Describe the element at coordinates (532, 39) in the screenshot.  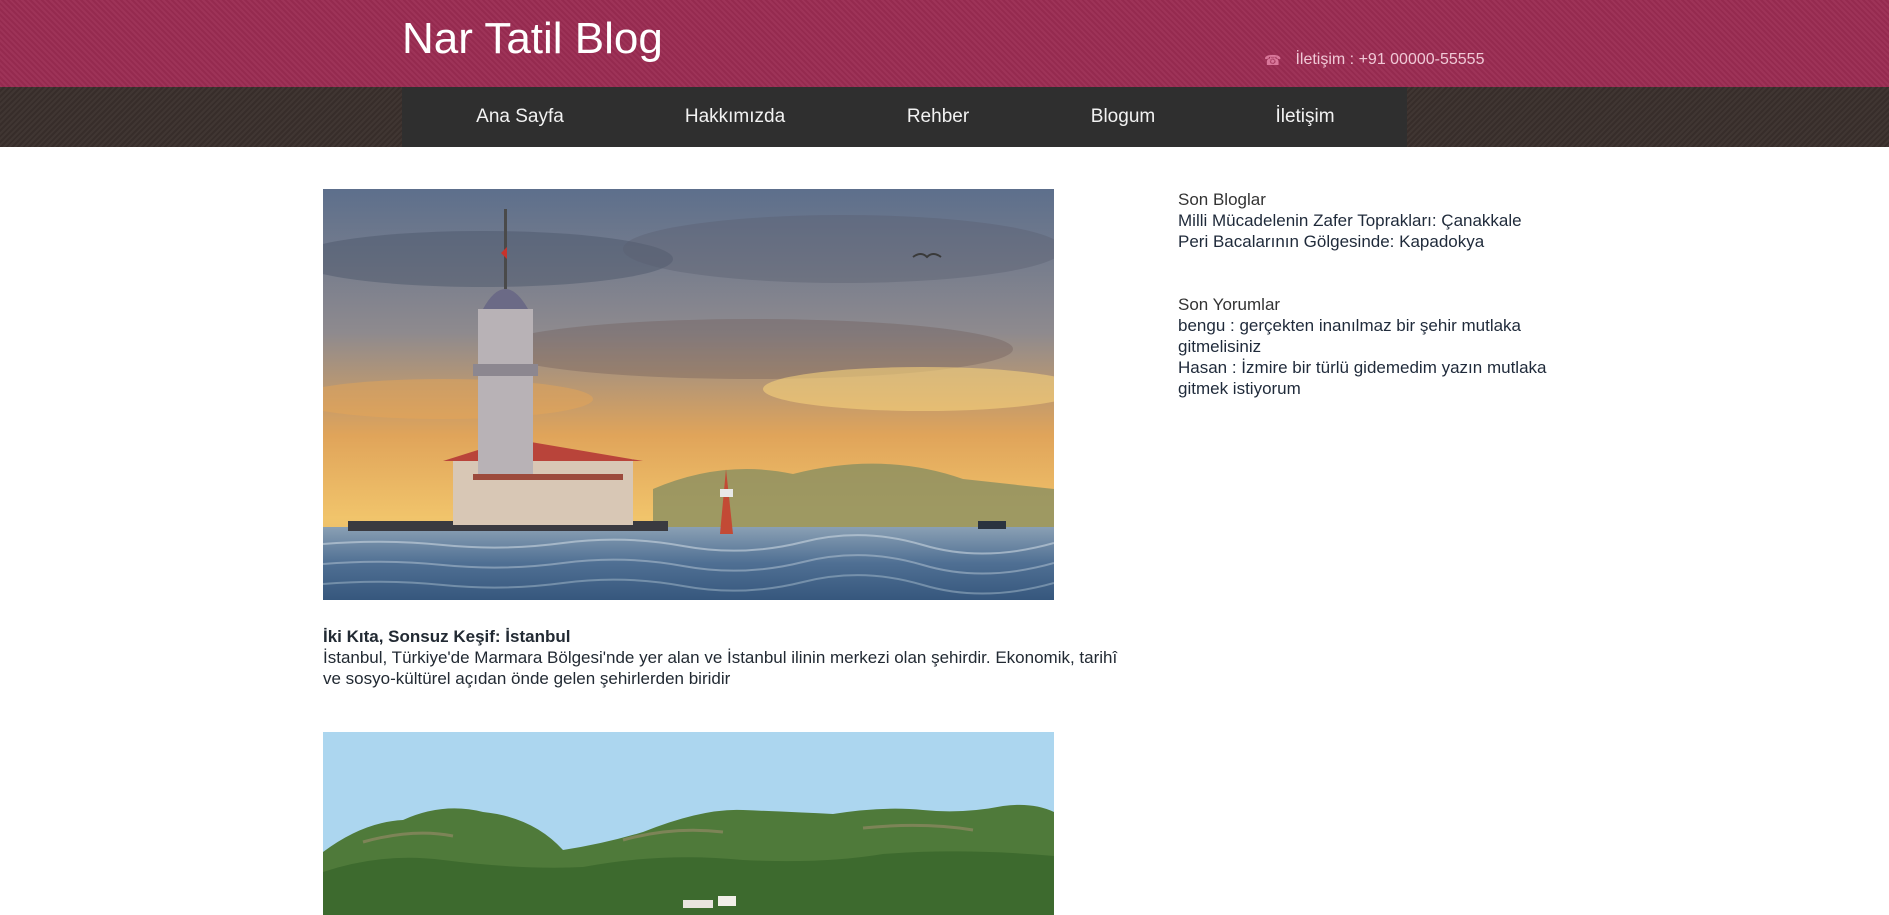
I see `site-title: Nar Tatil Blog` at that location.